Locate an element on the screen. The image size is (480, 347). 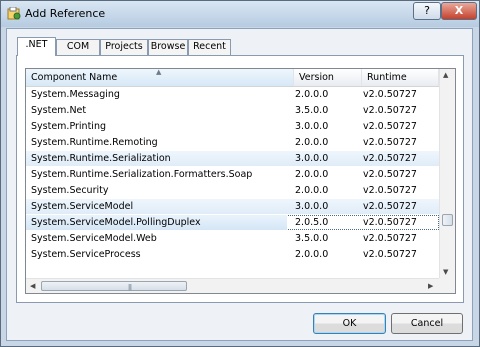
component-name: System.ServiceModel.Web is located at coordinates (94, 238).